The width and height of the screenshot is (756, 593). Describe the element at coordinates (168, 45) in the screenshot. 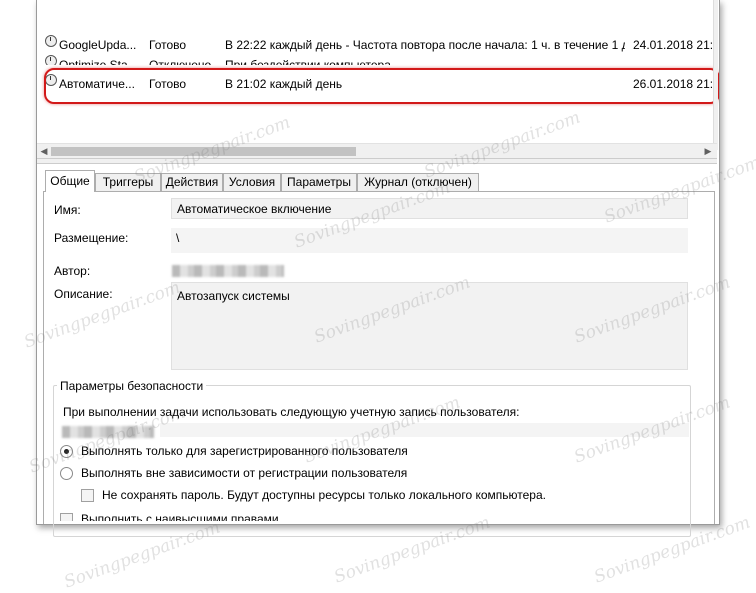

I see `task-status: Готово` at that location.